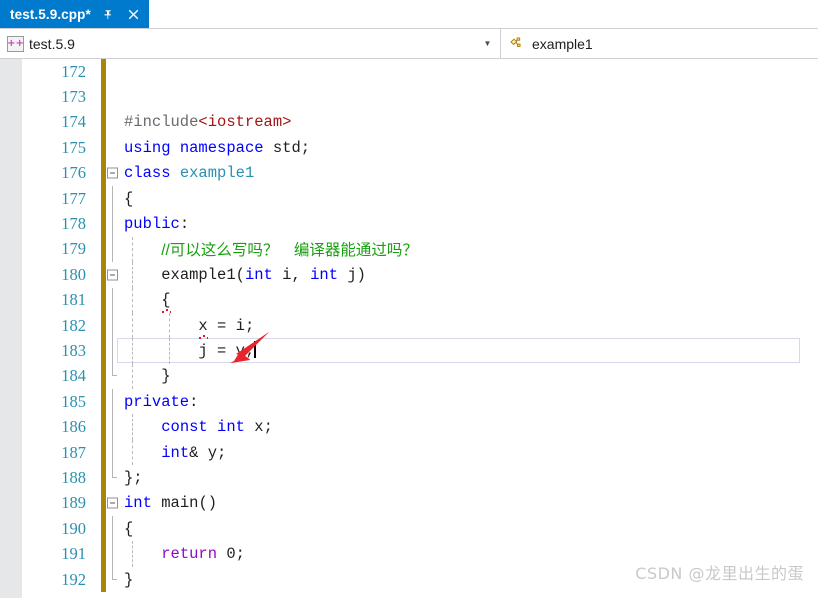 The width and height of the screenshot is (818, 598). Describe the element at coordinates (133, 14) in the screenshot. I see `close-icon` at that location.